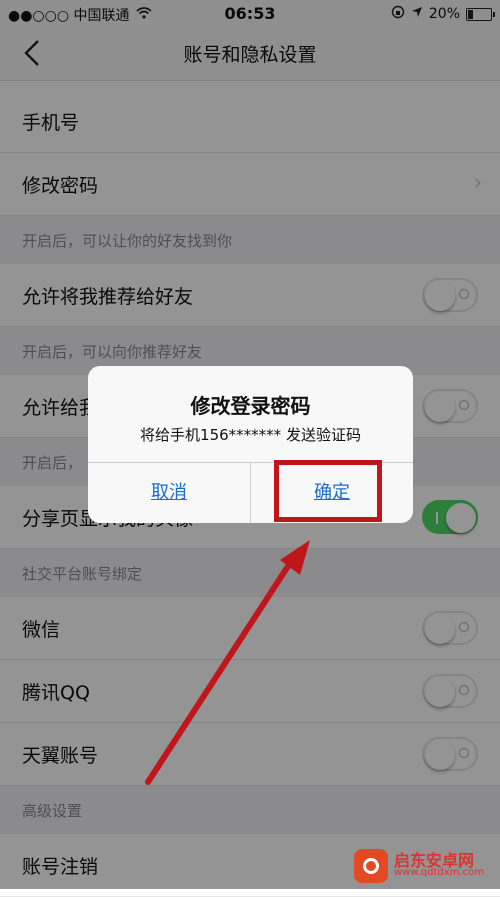 The height and width of the screenshot is (897, 500). Describe the element at coordinates (169, 492) in the screenshot. I see `cancel-button: 取消` at that location.